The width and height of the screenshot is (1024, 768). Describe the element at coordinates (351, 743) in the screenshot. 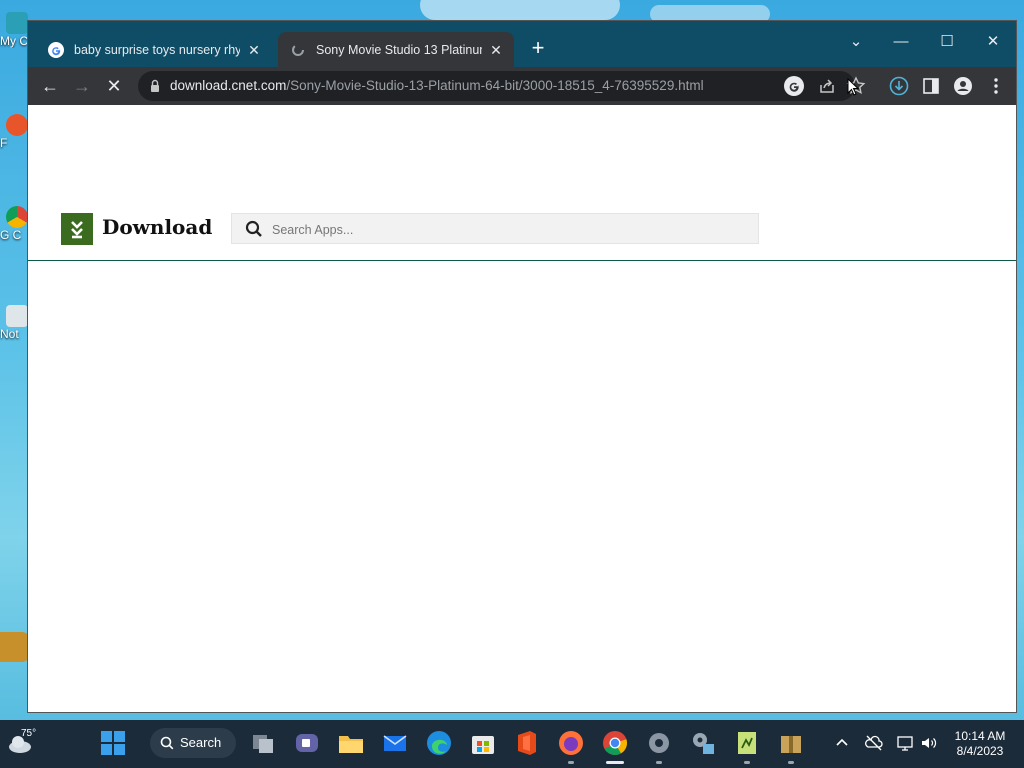

I see `file-explorer-icon` at that location.